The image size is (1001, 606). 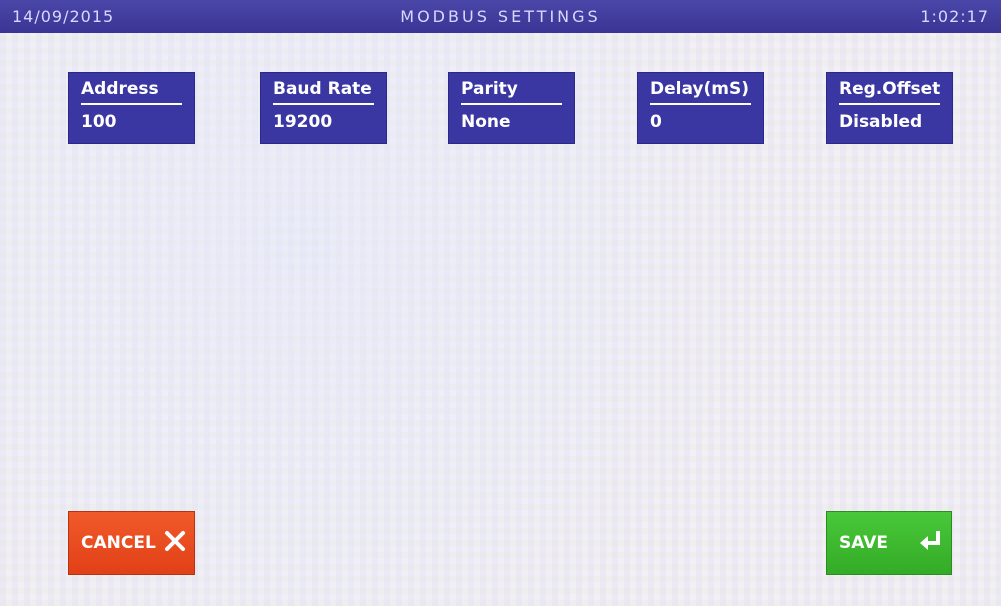 What do you see at coordinates (486, 122) in the screenshot?
I see `param-value: None` at bounding box center [486, 122].